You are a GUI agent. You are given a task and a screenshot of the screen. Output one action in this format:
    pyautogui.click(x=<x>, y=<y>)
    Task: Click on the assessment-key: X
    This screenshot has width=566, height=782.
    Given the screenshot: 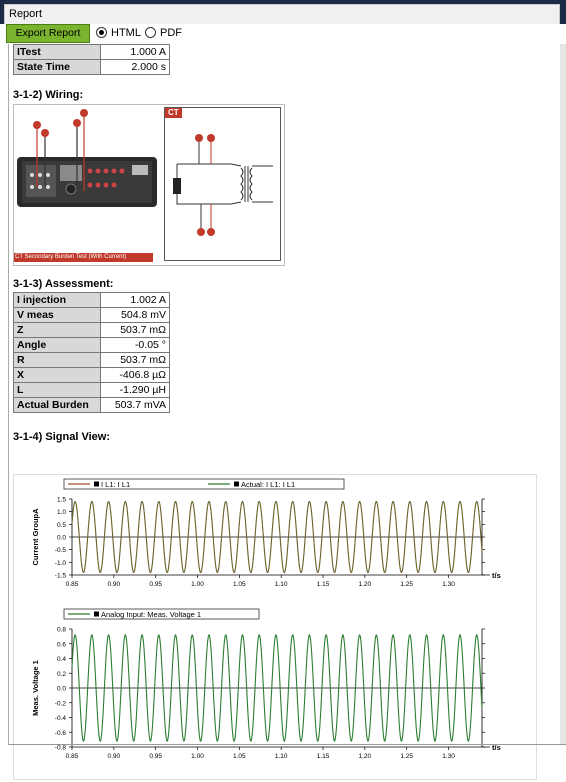 What is the action you would take?
    pyautogui.click(x=57, y=375)
    